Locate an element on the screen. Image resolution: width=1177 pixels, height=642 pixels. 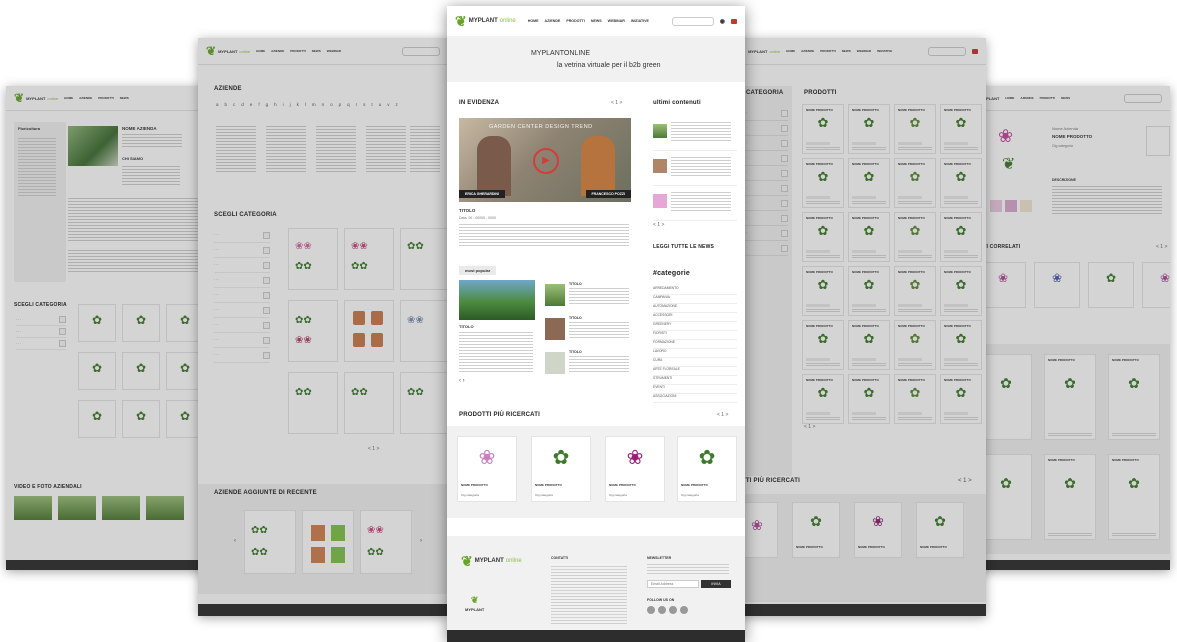
category-link: STRUMENTI is located at coordinates (695, 380).